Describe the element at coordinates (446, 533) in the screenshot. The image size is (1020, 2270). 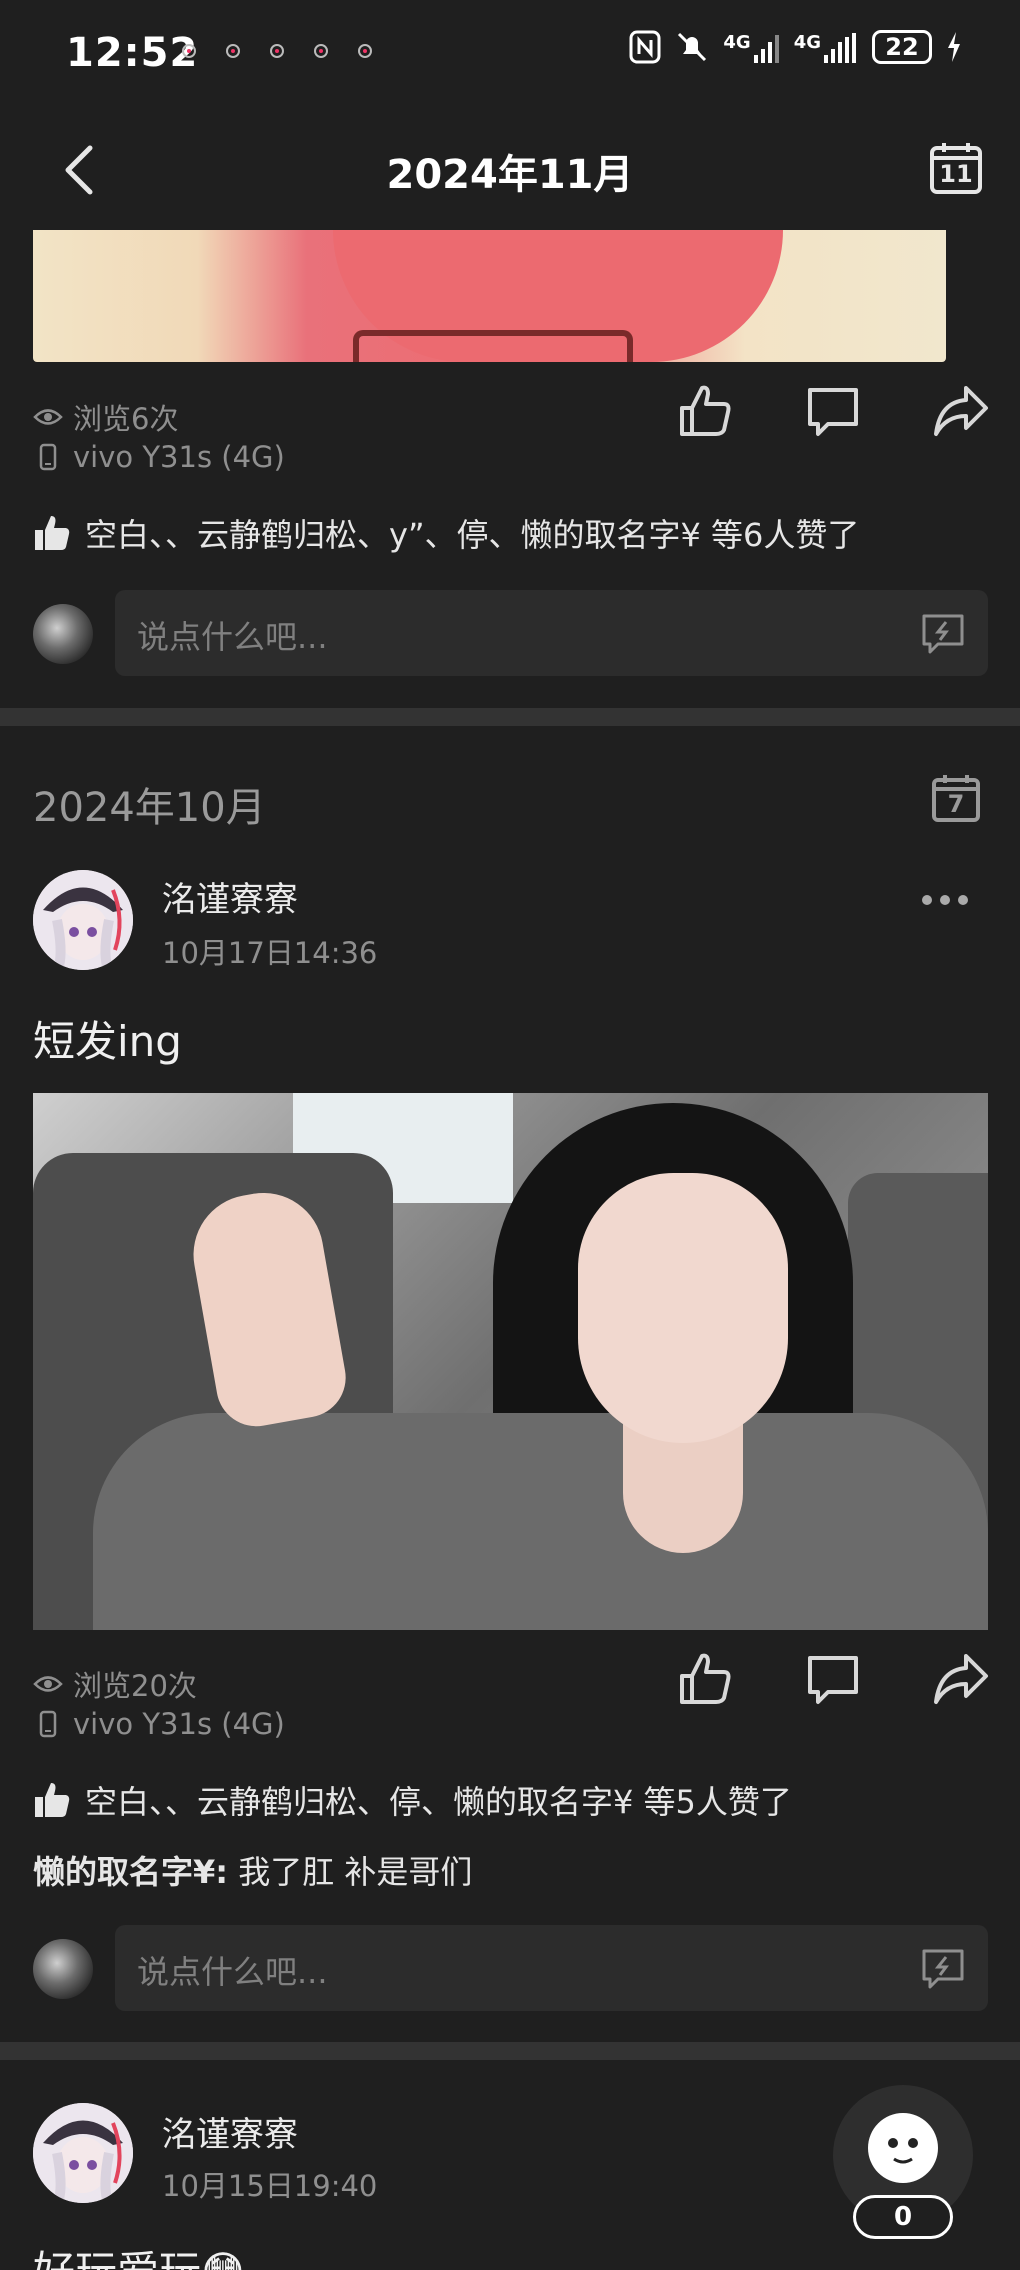
I see `likes-summary: 空白、、云静鹤归松、y”、停、懒的取名字¥ 等6人赞了` at that location.